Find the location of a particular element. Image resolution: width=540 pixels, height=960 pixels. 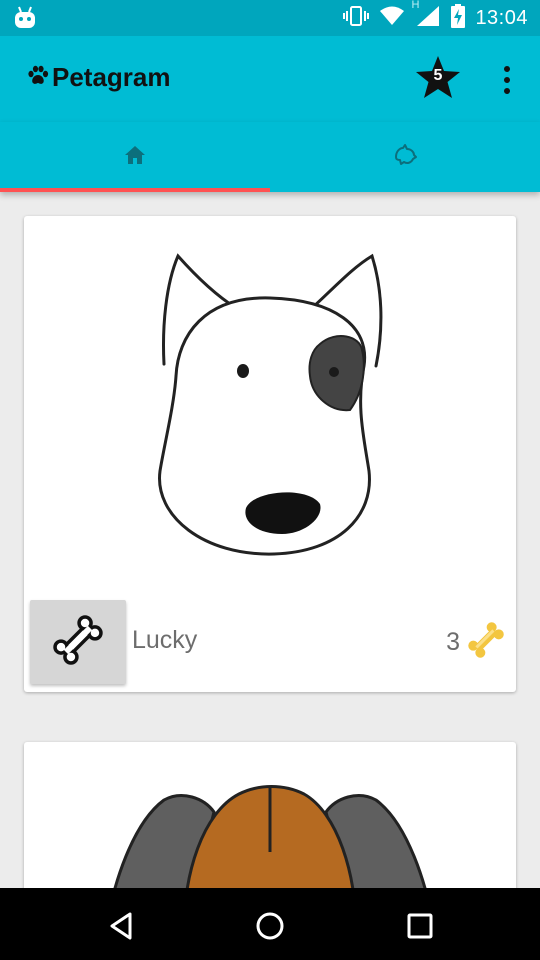

pet-photo is located at coordinates (270, 815).